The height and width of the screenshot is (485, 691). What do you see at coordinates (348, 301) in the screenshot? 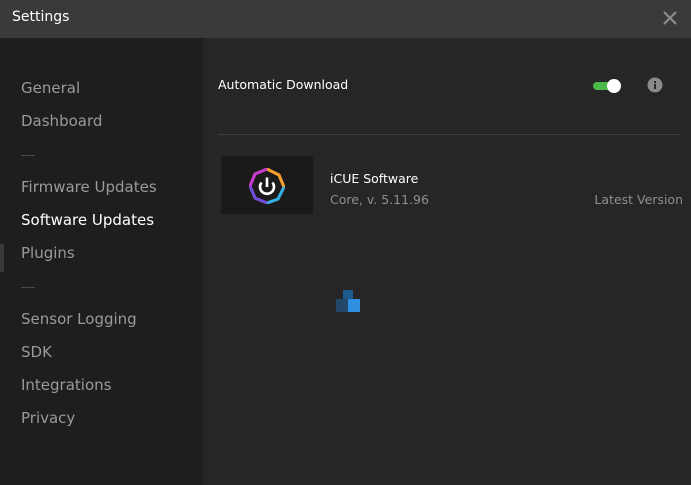
I see `loading-spinner-icon` at bounding box center [348, 301].